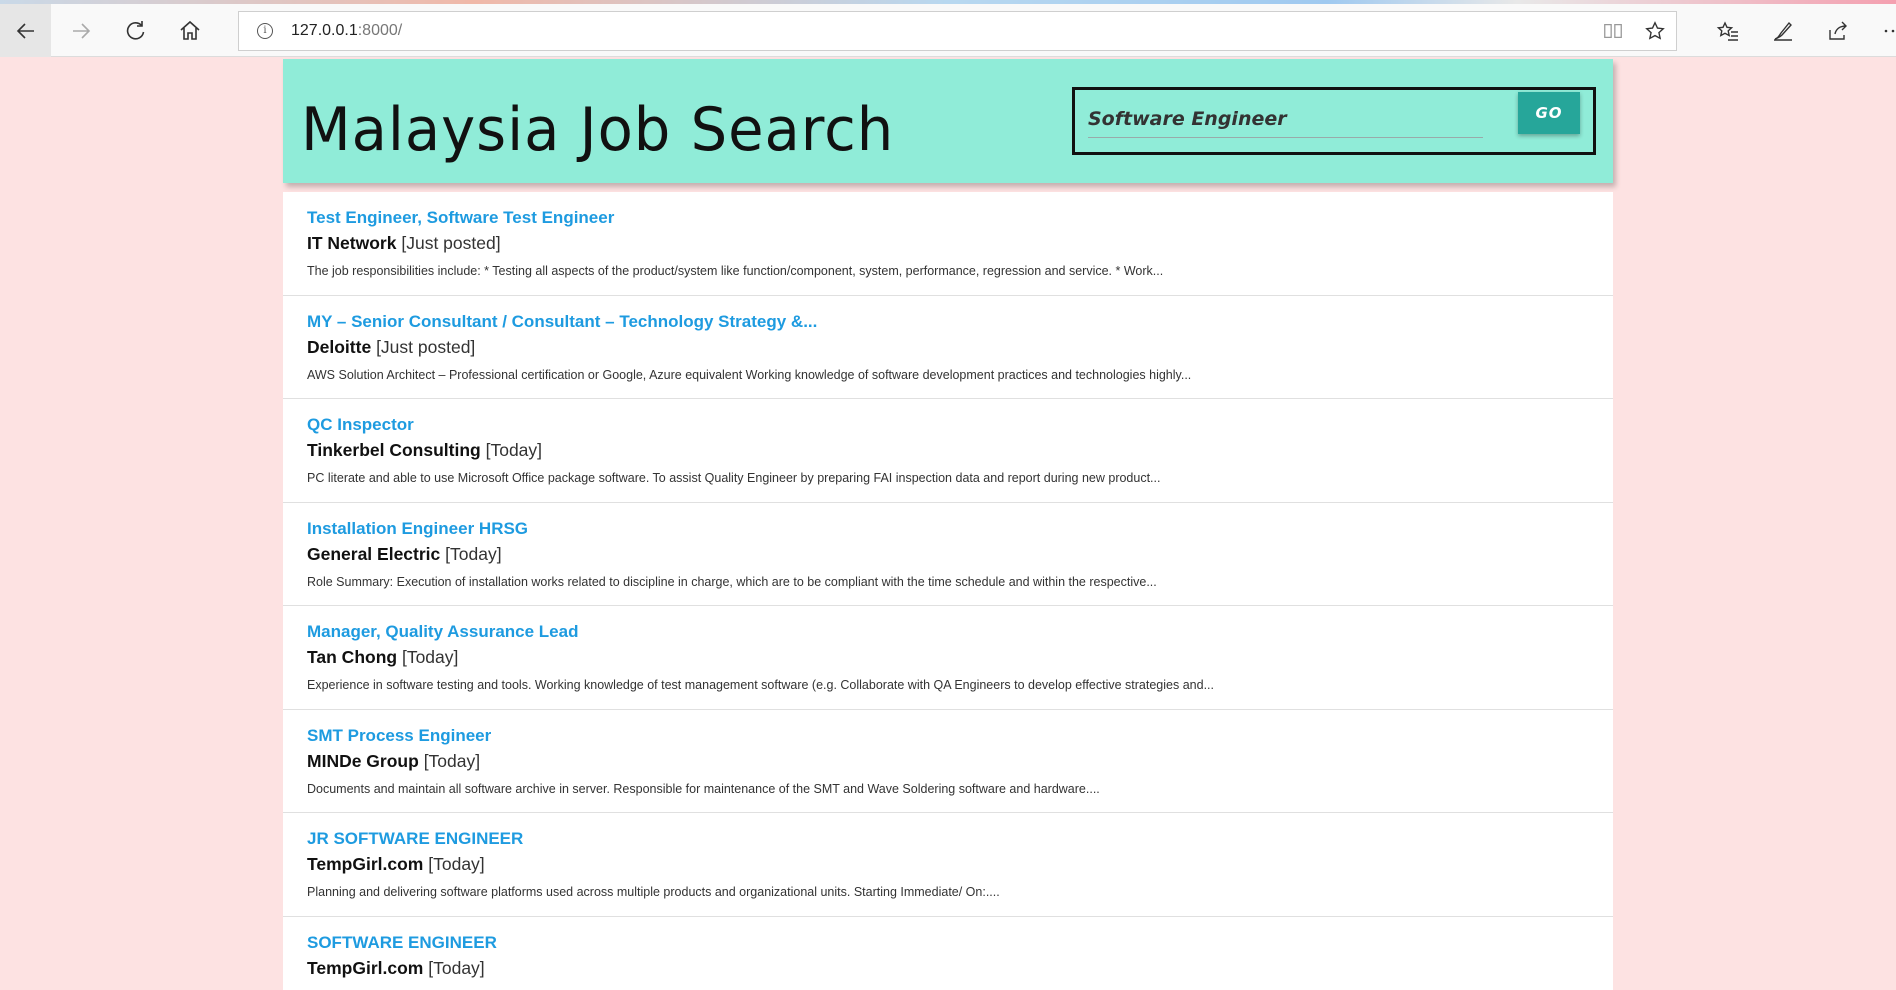  I want to click on forward-button, so click(81, 30).